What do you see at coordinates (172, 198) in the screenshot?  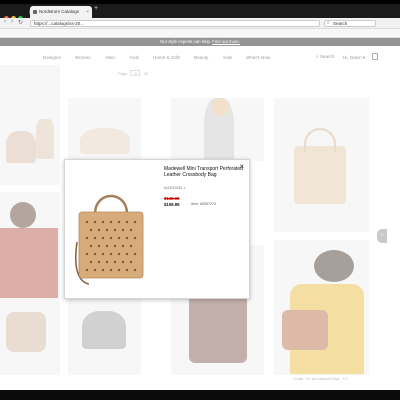 I see `original-price: $148.00` at bounding box center [172, 198].